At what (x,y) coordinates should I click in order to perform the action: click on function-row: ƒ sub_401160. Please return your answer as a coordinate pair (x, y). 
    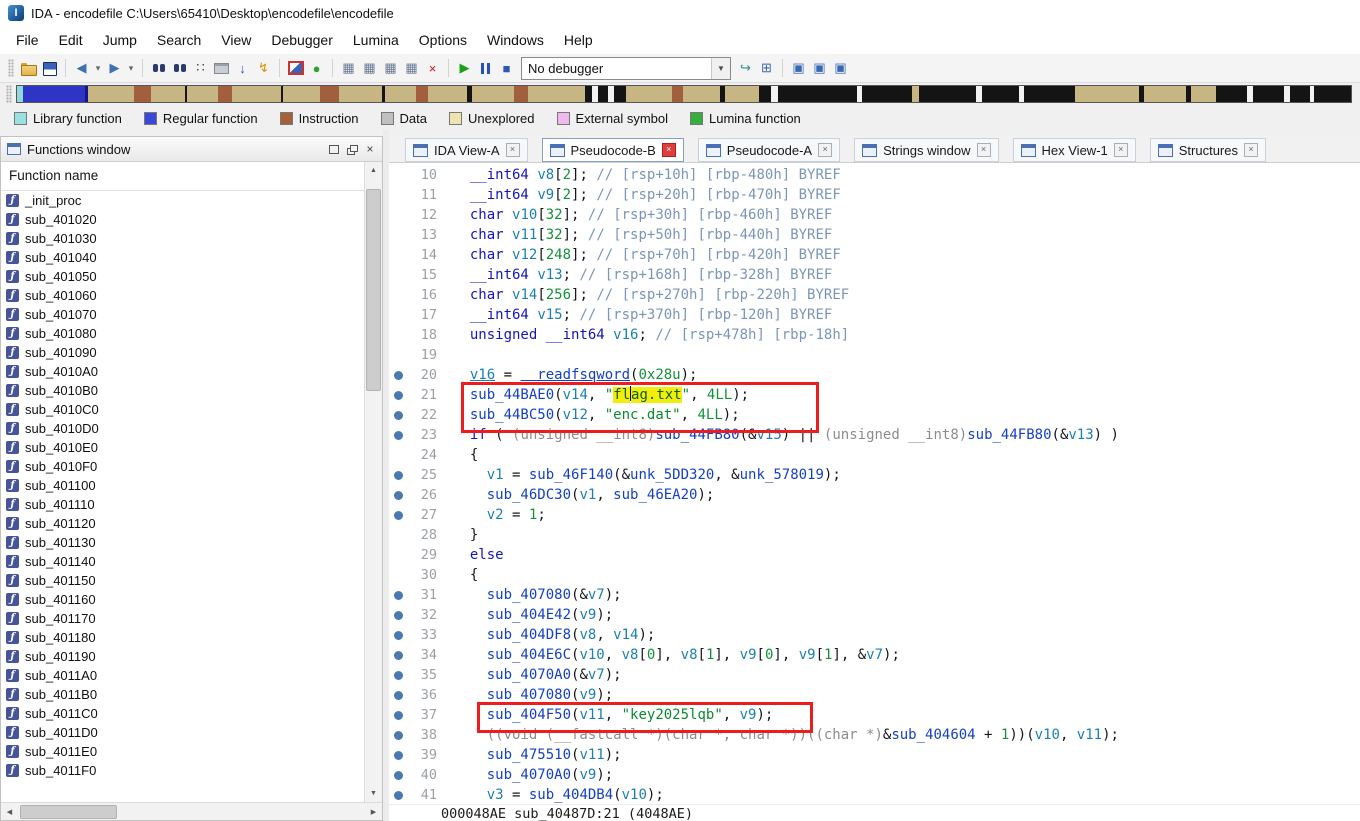
    Looking at the image, I should click on (182, 599).